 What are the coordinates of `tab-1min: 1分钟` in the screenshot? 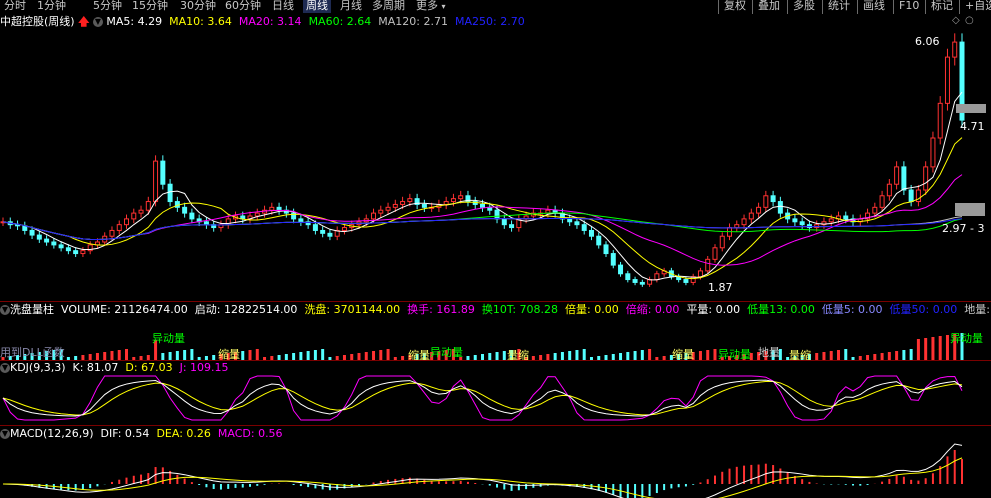 It's located at (51, 6).